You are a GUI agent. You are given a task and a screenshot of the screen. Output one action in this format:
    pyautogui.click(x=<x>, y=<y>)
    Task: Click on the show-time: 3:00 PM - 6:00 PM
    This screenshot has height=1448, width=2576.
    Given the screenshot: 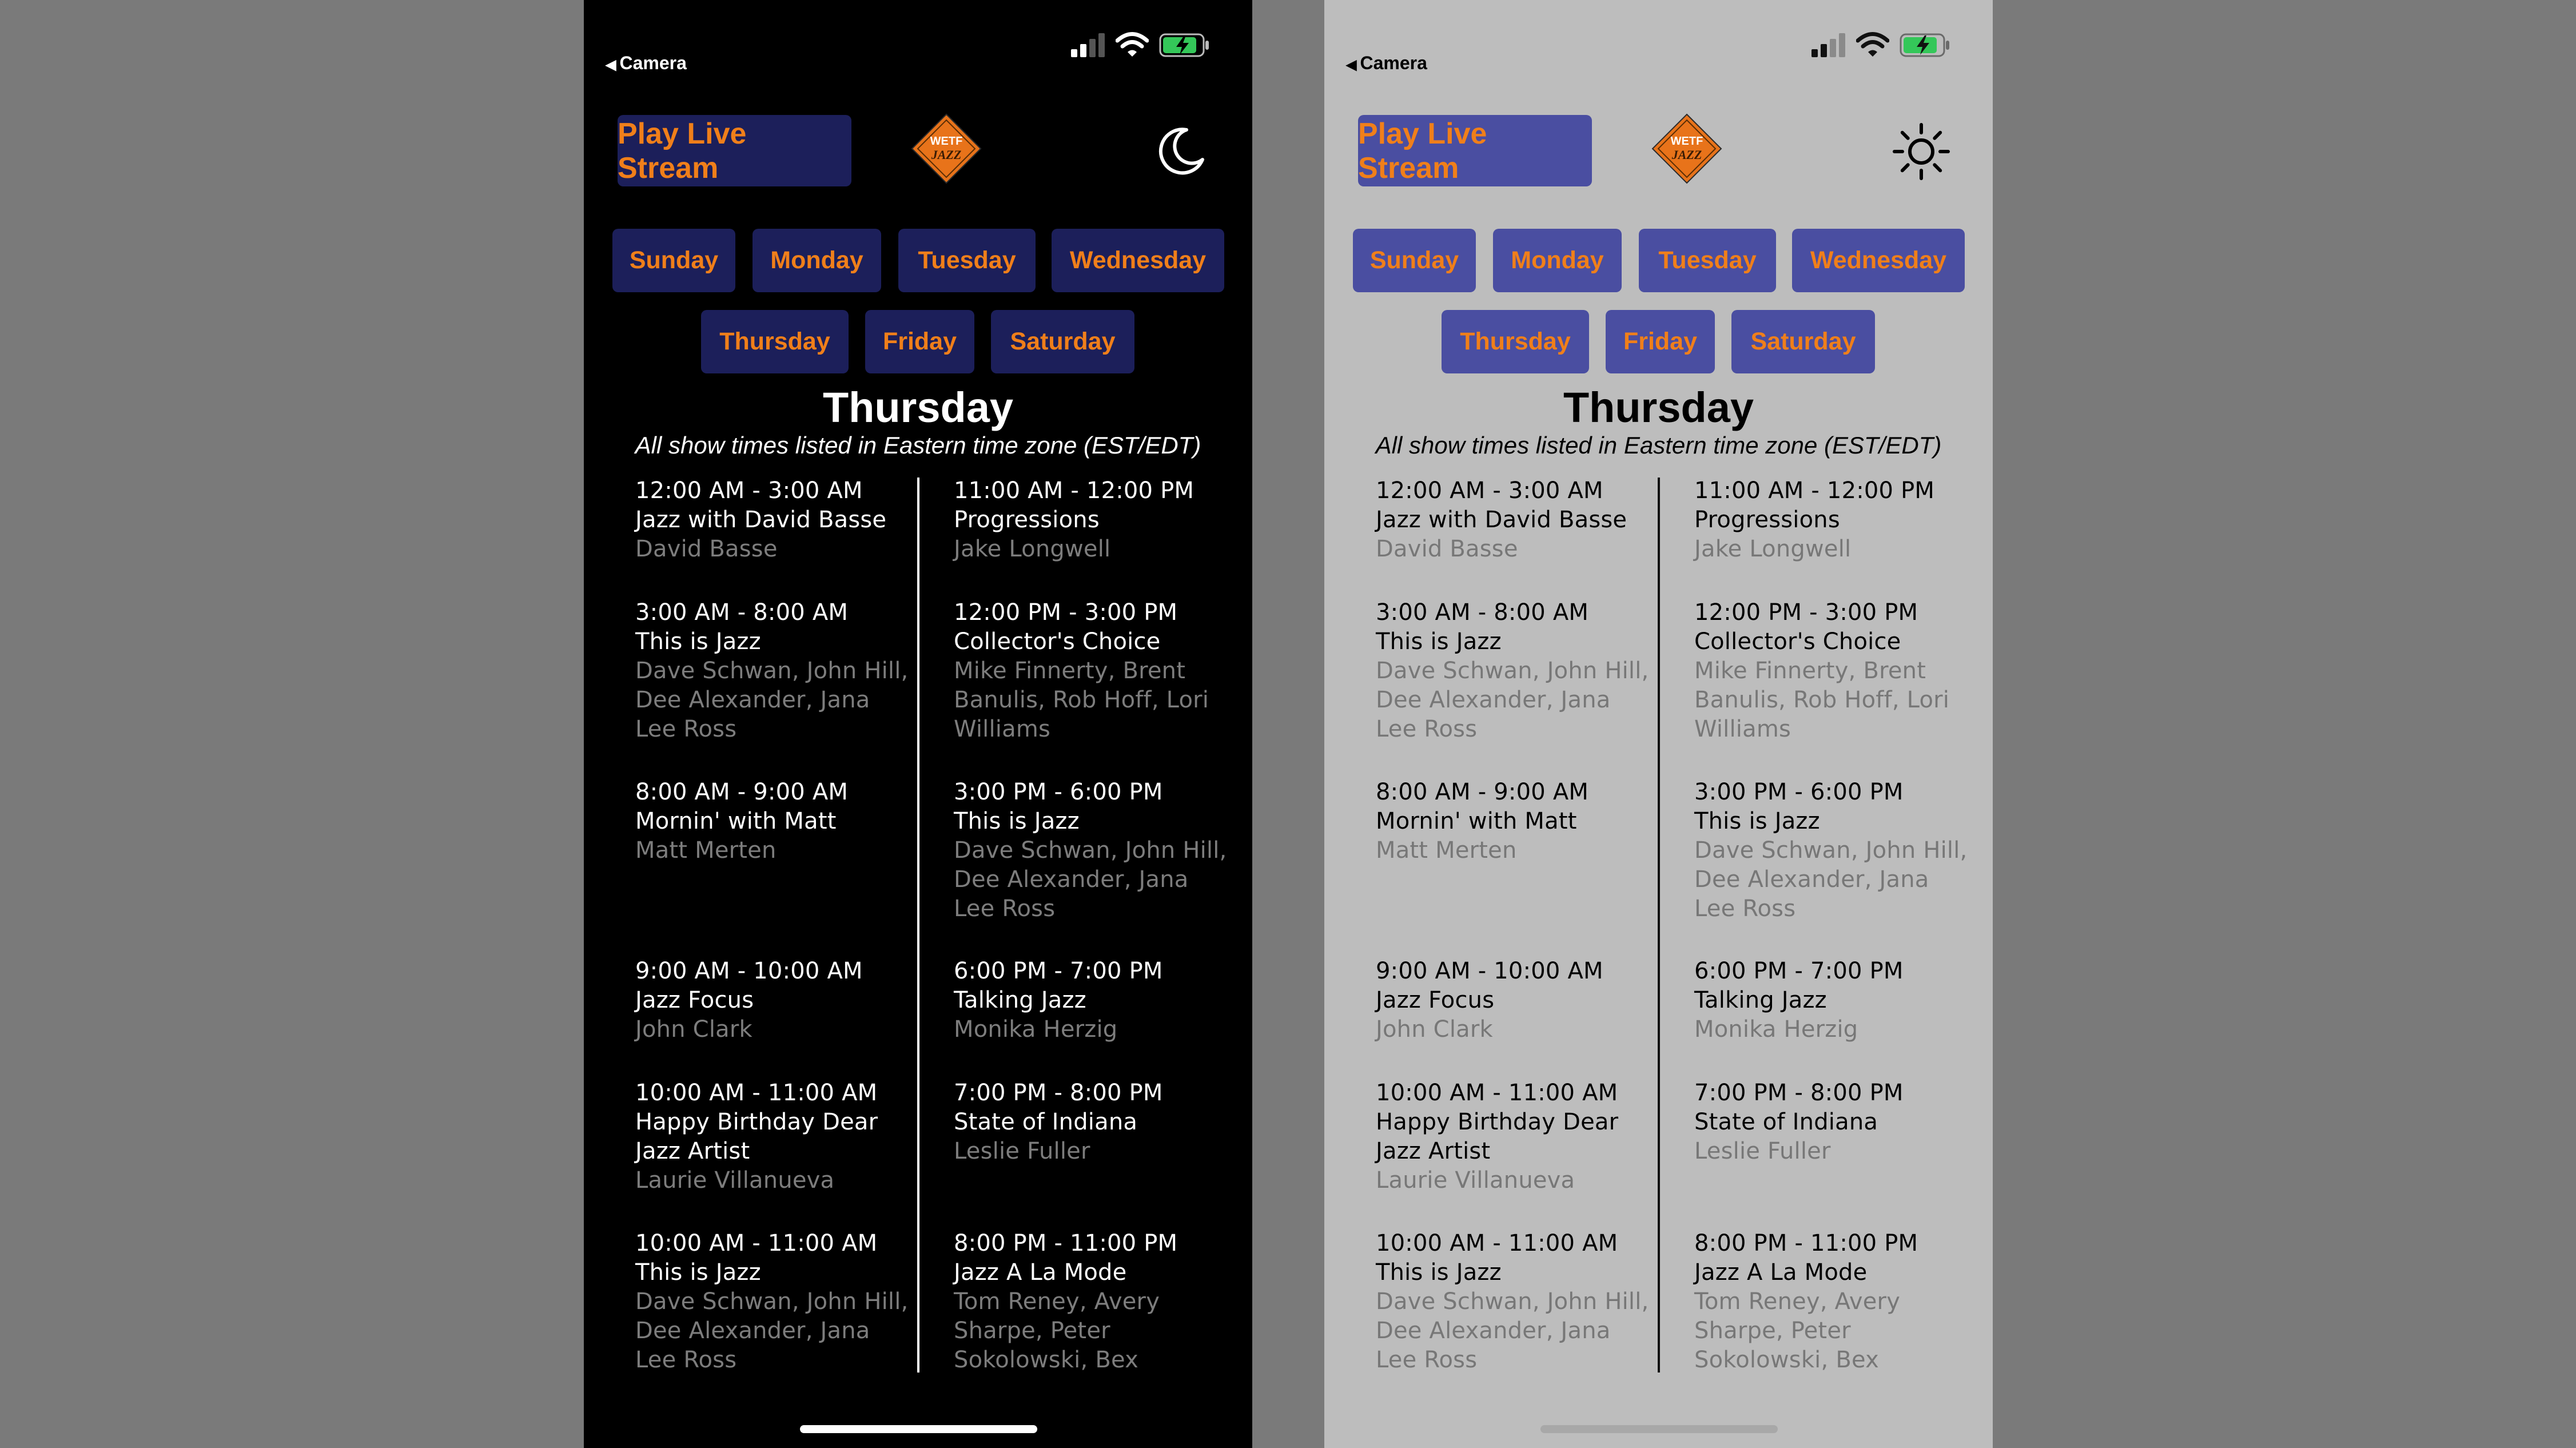 What is the action you would take?
    pyautogui.click(x=1058, y=792)
    